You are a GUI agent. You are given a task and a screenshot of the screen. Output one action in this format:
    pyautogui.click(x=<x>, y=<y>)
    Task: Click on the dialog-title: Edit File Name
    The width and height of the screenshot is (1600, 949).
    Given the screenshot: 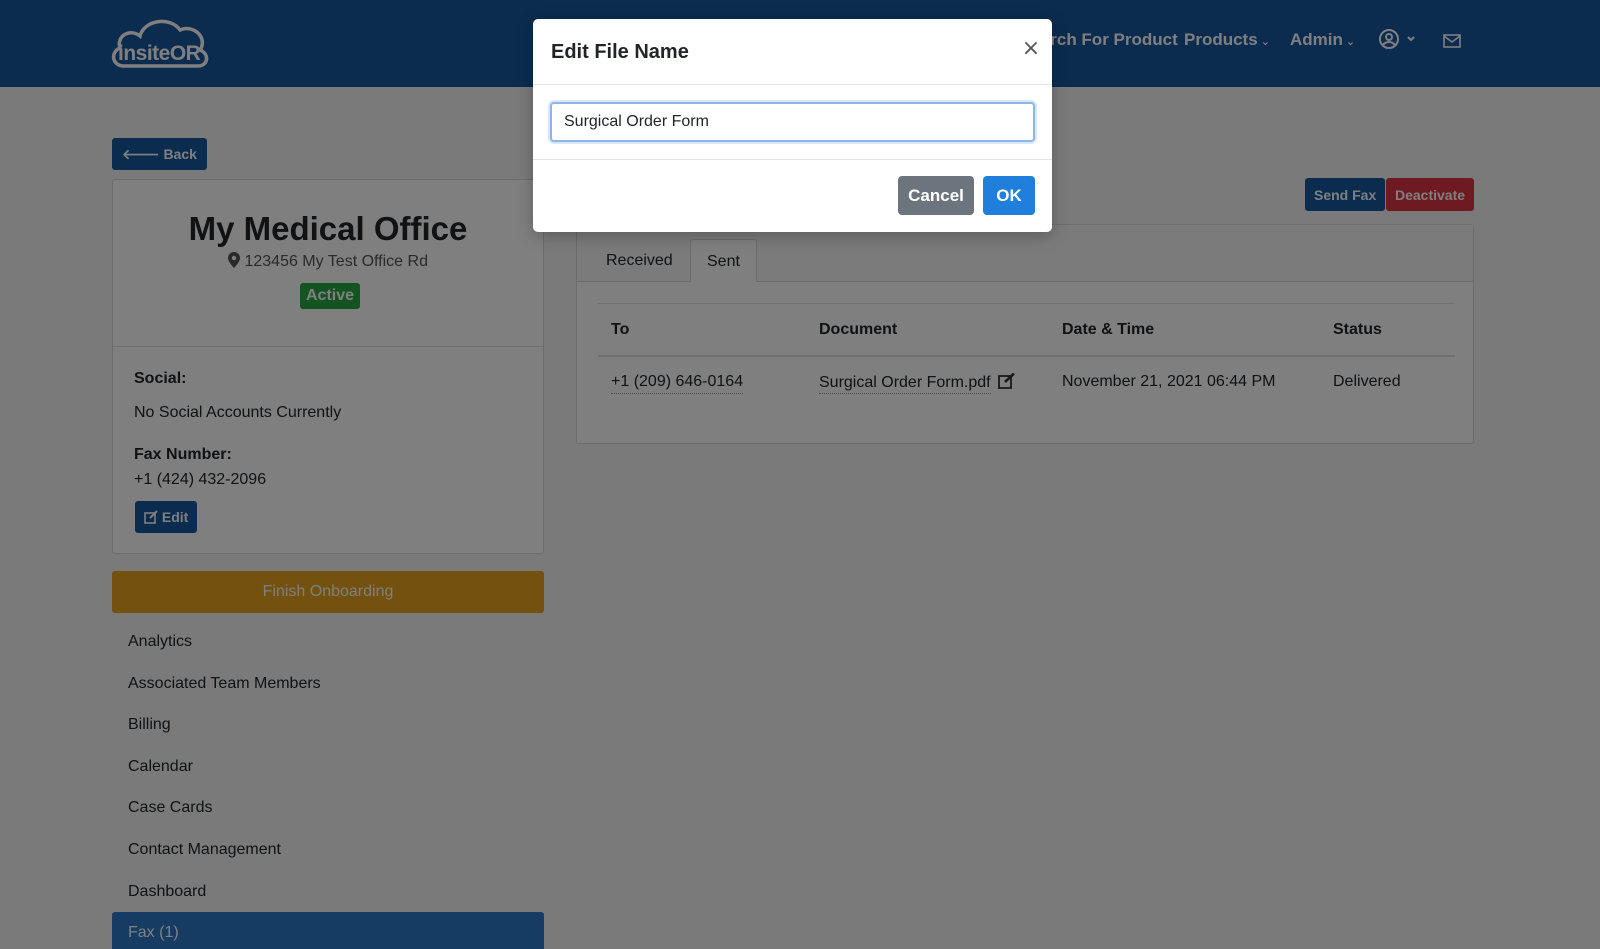 What is the action you would take?
    pyautogui.click(x=620, y=52)
    